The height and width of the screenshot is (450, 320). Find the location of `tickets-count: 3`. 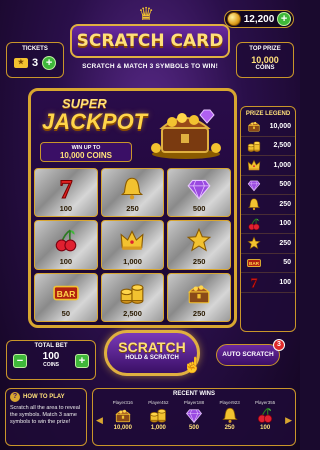

tickets-count: 3 is located at coordinates (35, 63).